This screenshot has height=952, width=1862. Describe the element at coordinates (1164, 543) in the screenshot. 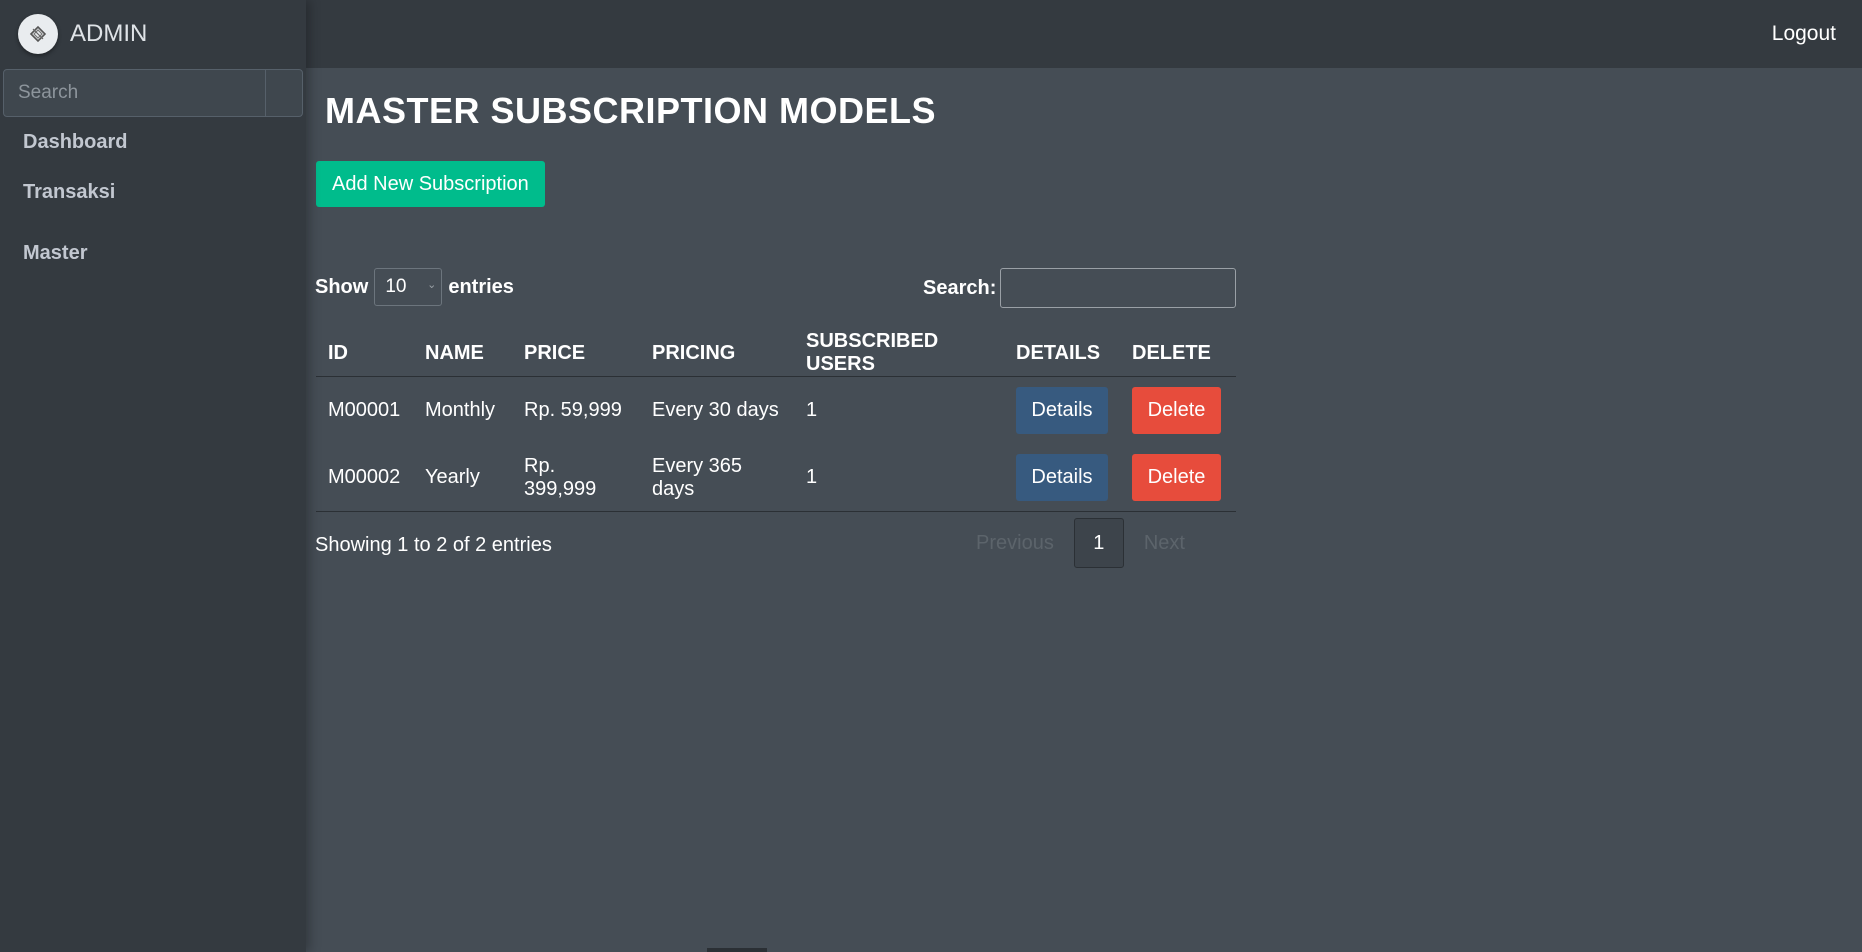

I see `pagination-next: Next` at that location.